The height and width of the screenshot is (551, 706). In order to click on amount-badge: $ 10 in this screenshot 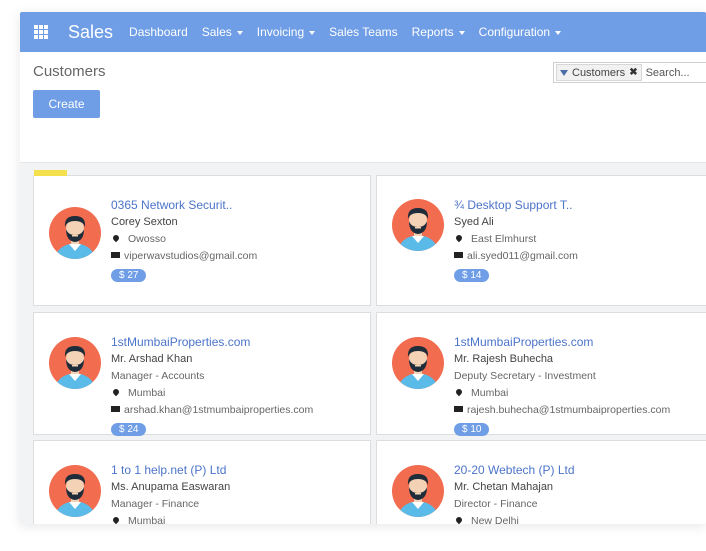, I will do `click(472, 429)`.